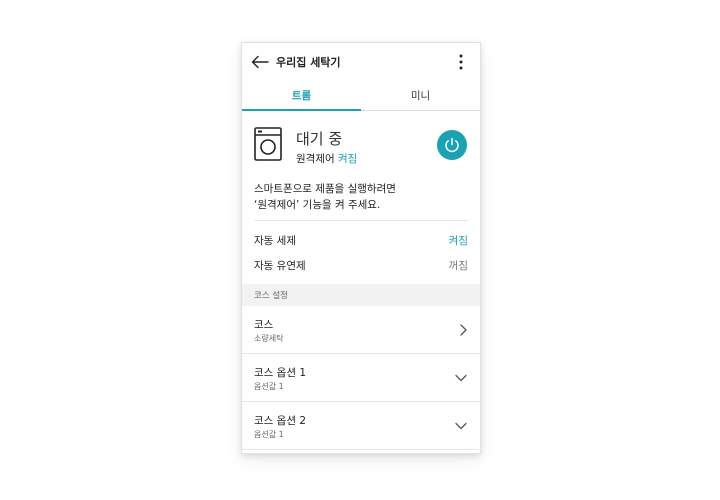 This screenshot has height=500, width=720. I want to click on section-header-course-settings: 코스 설정, so click(361, 295).